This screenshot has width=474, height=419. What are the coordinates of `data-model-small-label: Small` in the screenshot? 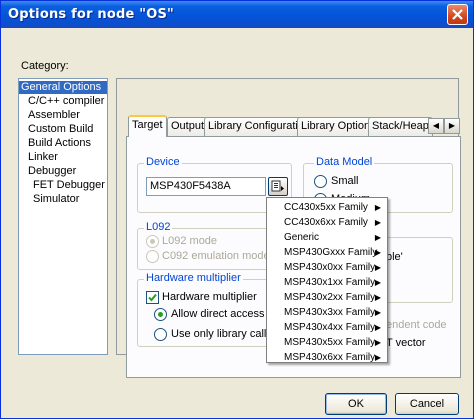 It's located at (345, 181).